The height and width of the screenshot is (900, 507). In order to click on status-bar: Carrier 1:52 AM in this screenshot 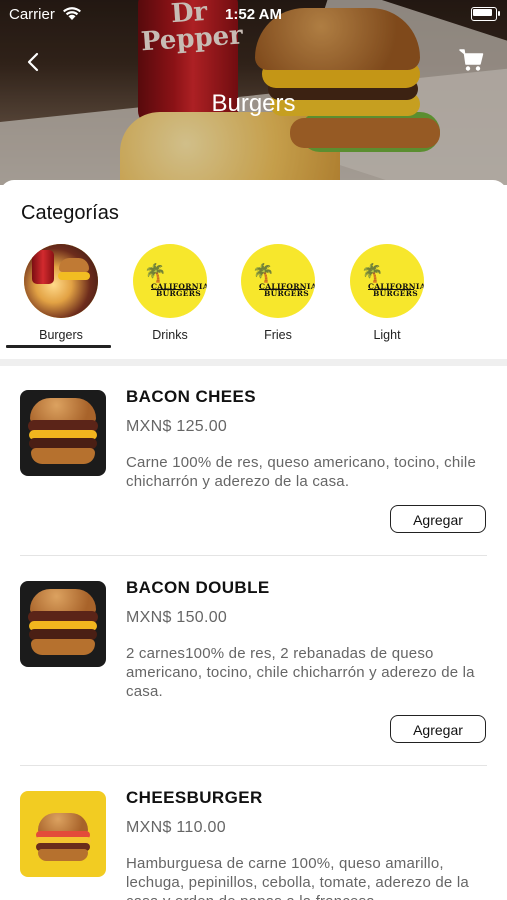, I will do `click(253, 14)`.